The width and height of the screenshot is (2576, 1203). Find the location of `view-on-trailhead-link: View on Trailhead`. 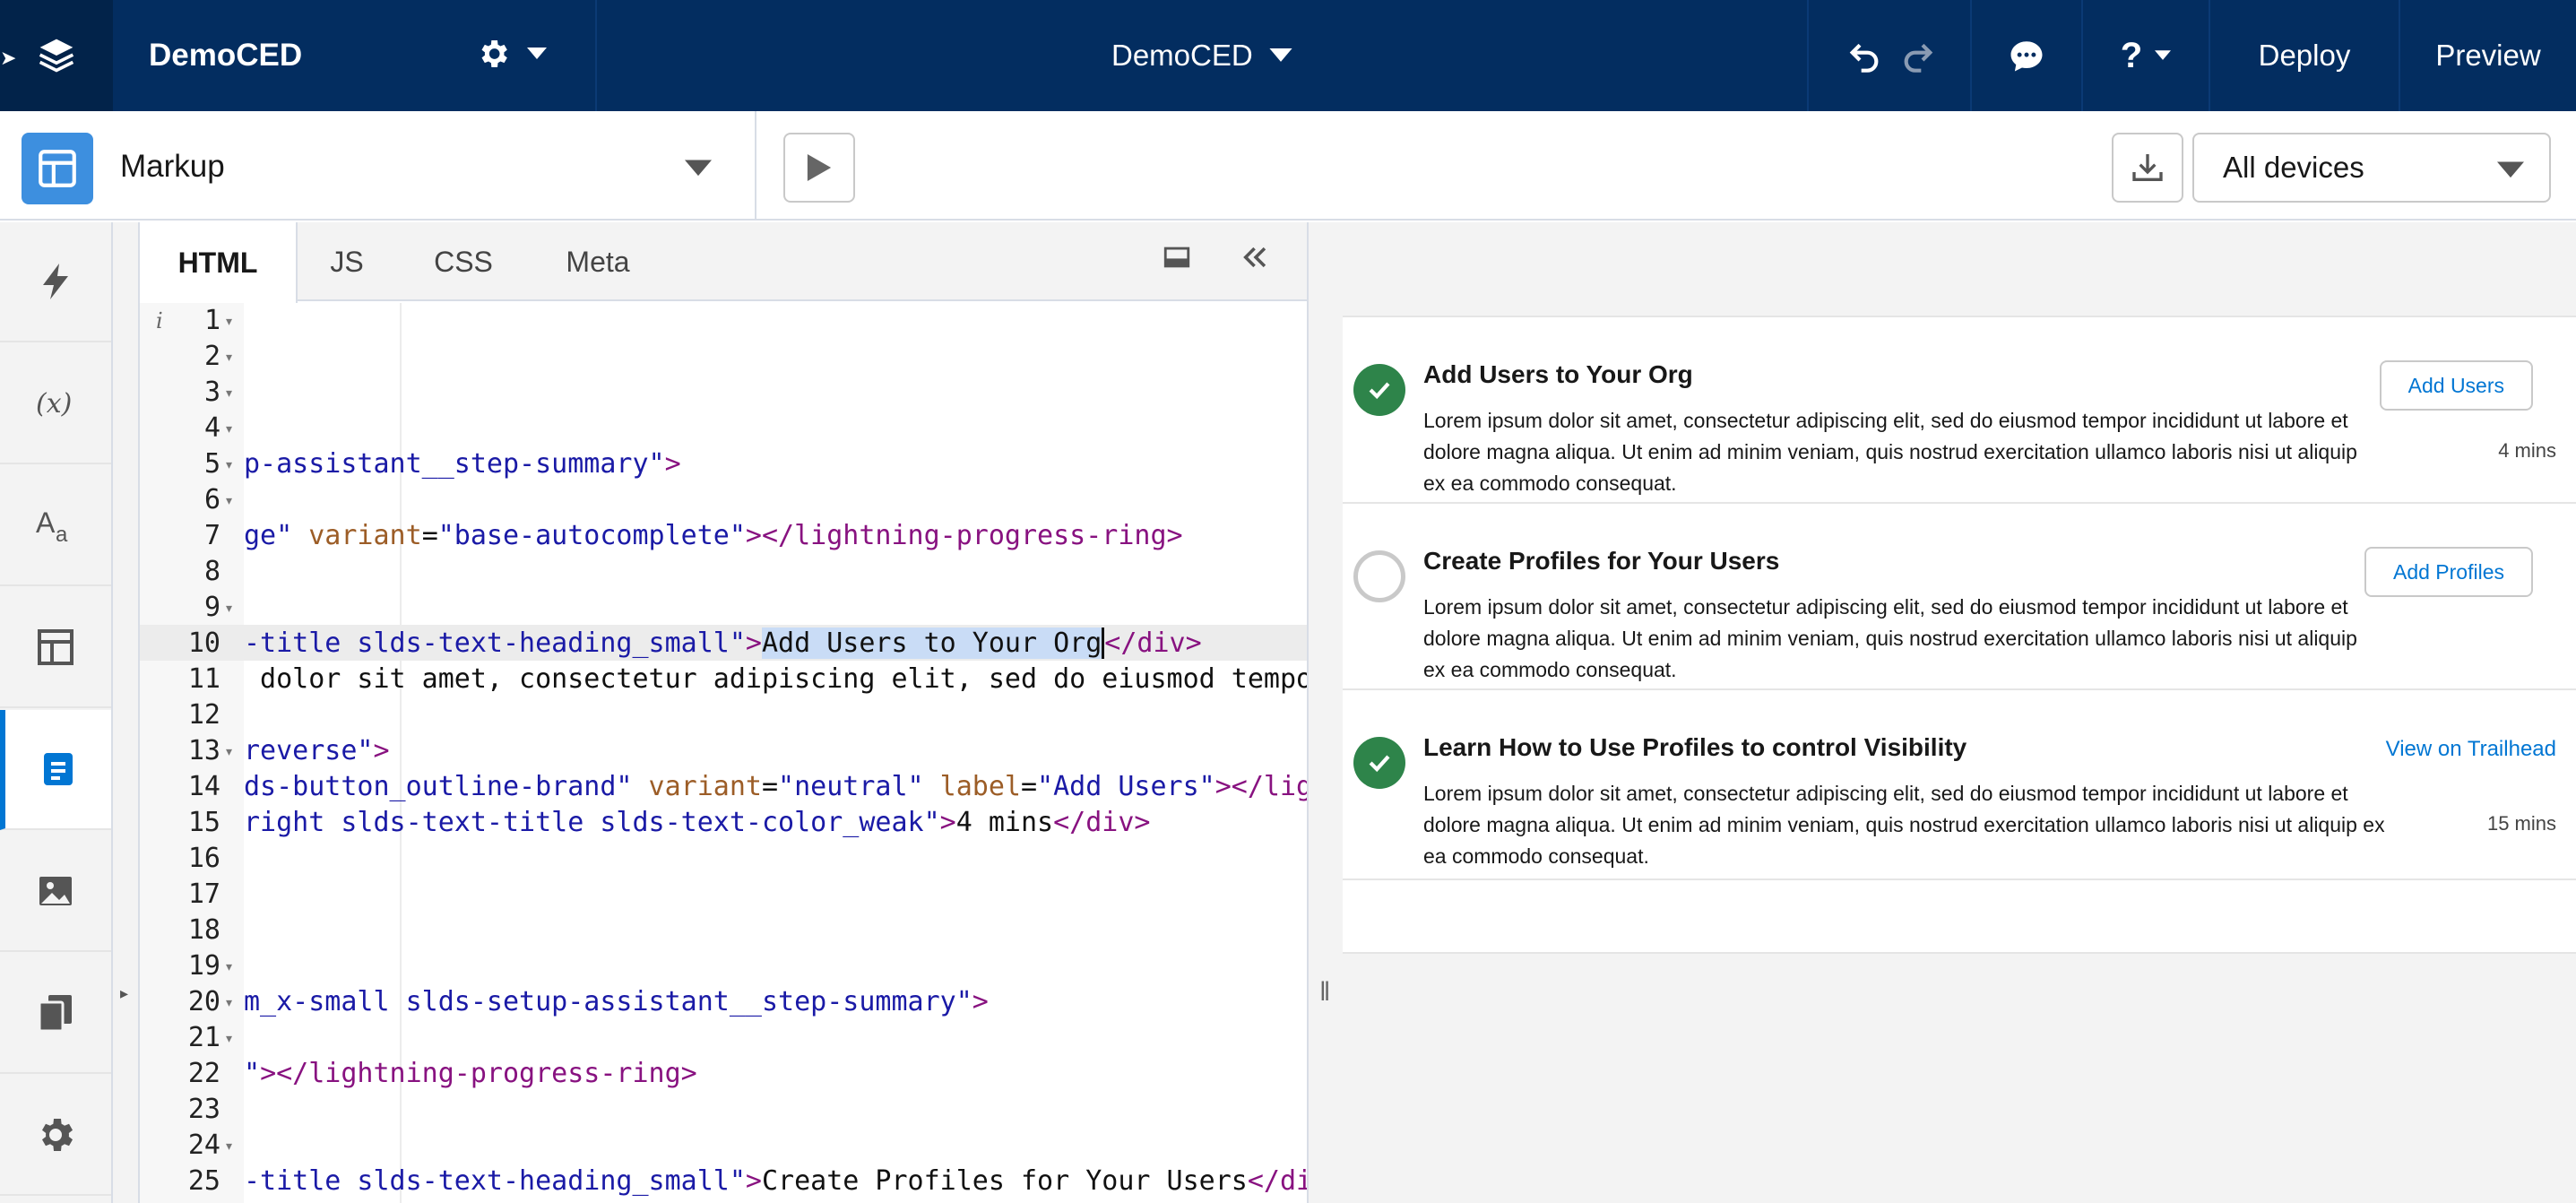

view-on-trailhead-link: View on Trailhead is located at coordinates (2471, 750).